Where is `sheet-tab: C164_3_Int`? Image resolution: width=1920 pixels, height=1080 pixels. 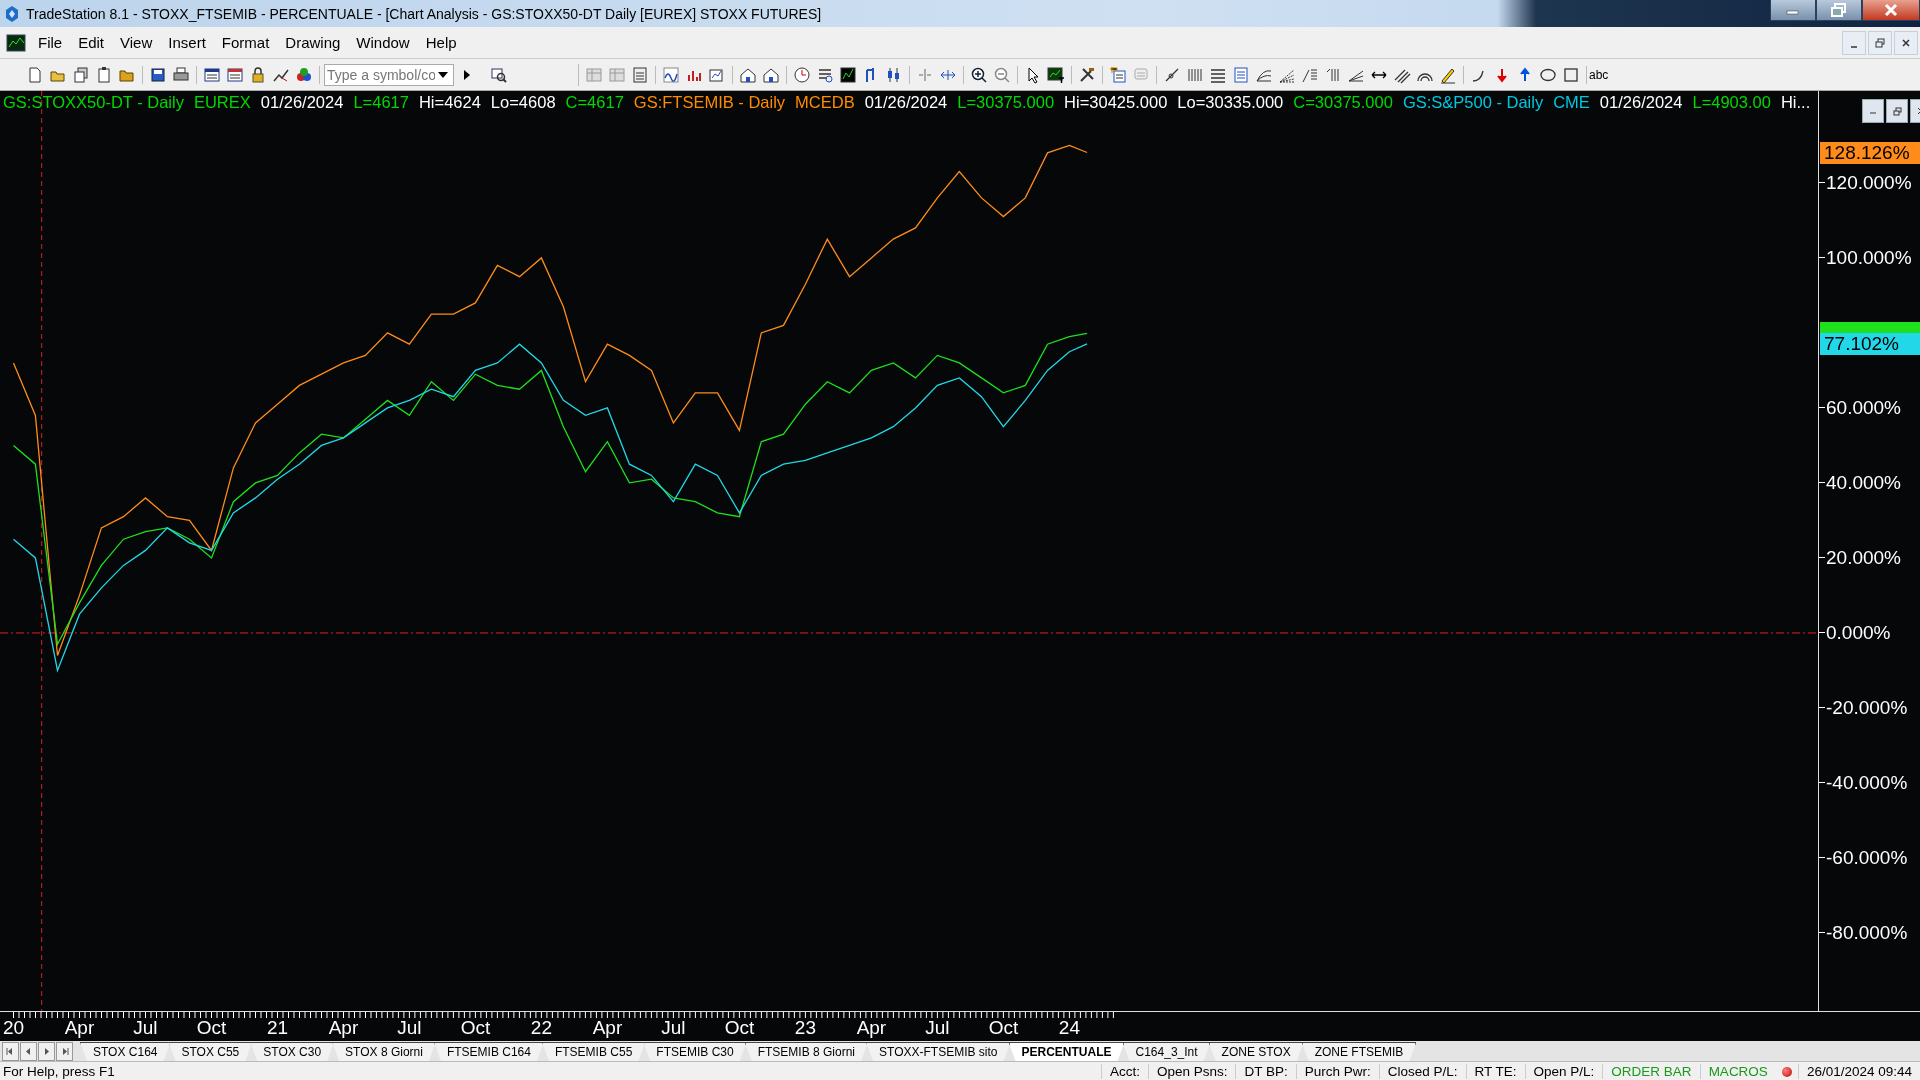
sheet-tab: C164_3_Int is located at coordinates (1166, 1051).